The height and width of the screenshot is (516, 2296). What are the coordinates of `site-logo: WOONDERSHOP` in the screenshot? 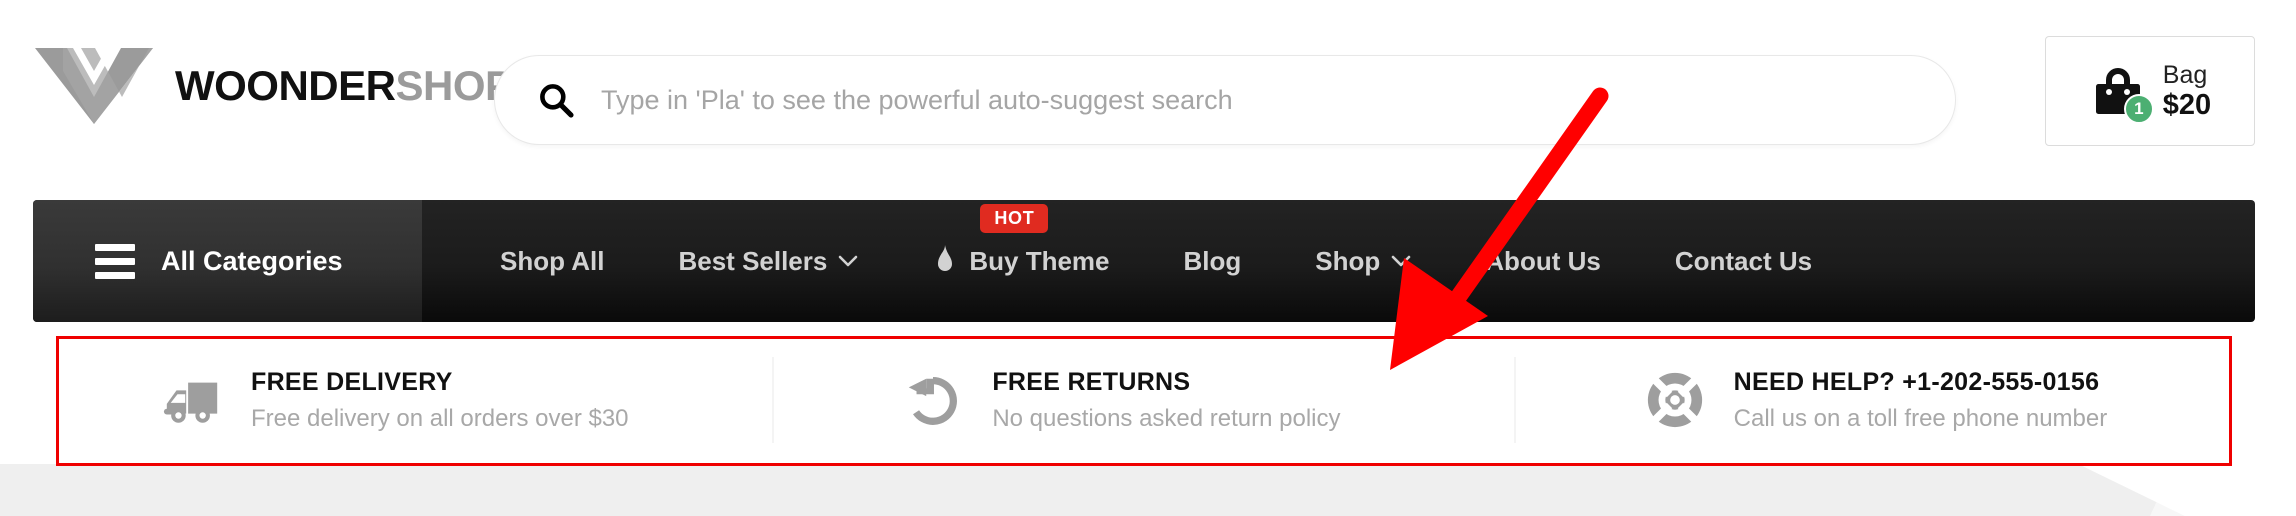 It's located at (273, 86).